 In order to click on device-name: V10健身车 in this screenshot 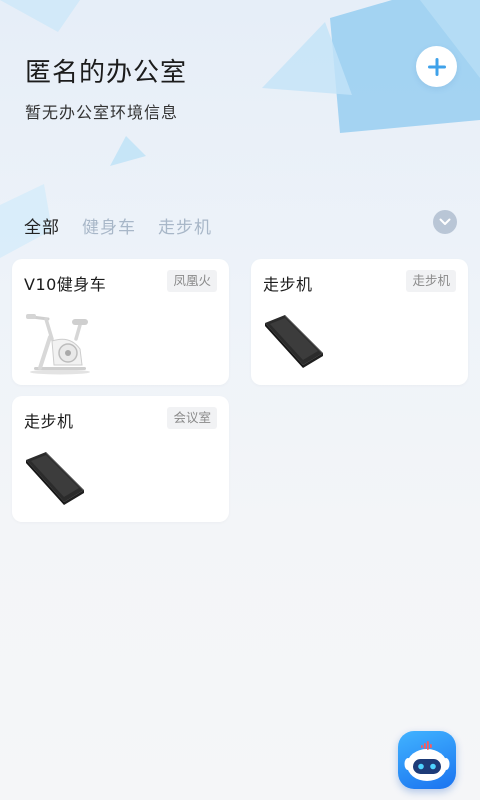, I will do `click(65, 284)`.